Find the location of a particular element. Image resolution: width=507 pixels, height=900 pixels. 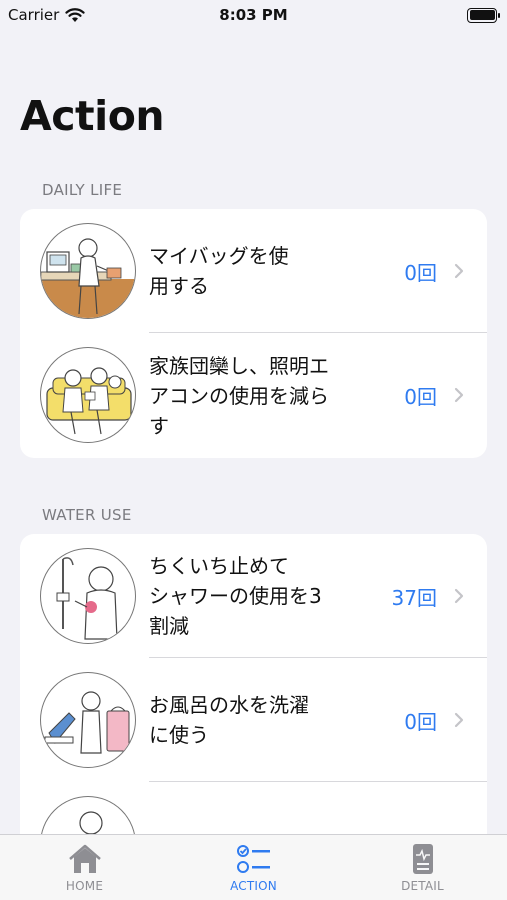

battery-icon is located at coordinates (483, 15).